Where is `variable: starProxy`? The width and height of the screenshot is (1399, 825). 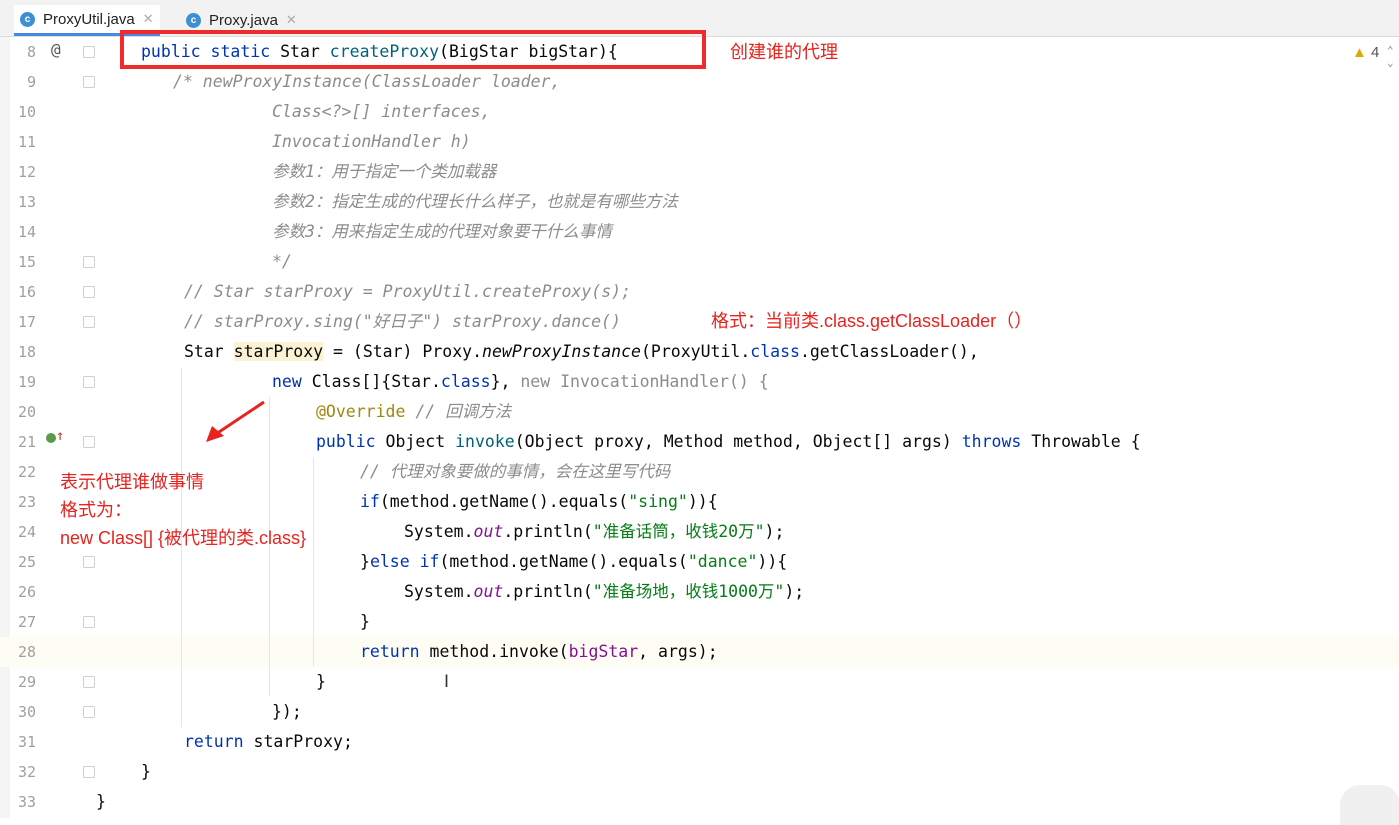 variable: starProxy is located at coordinates (278, 351).